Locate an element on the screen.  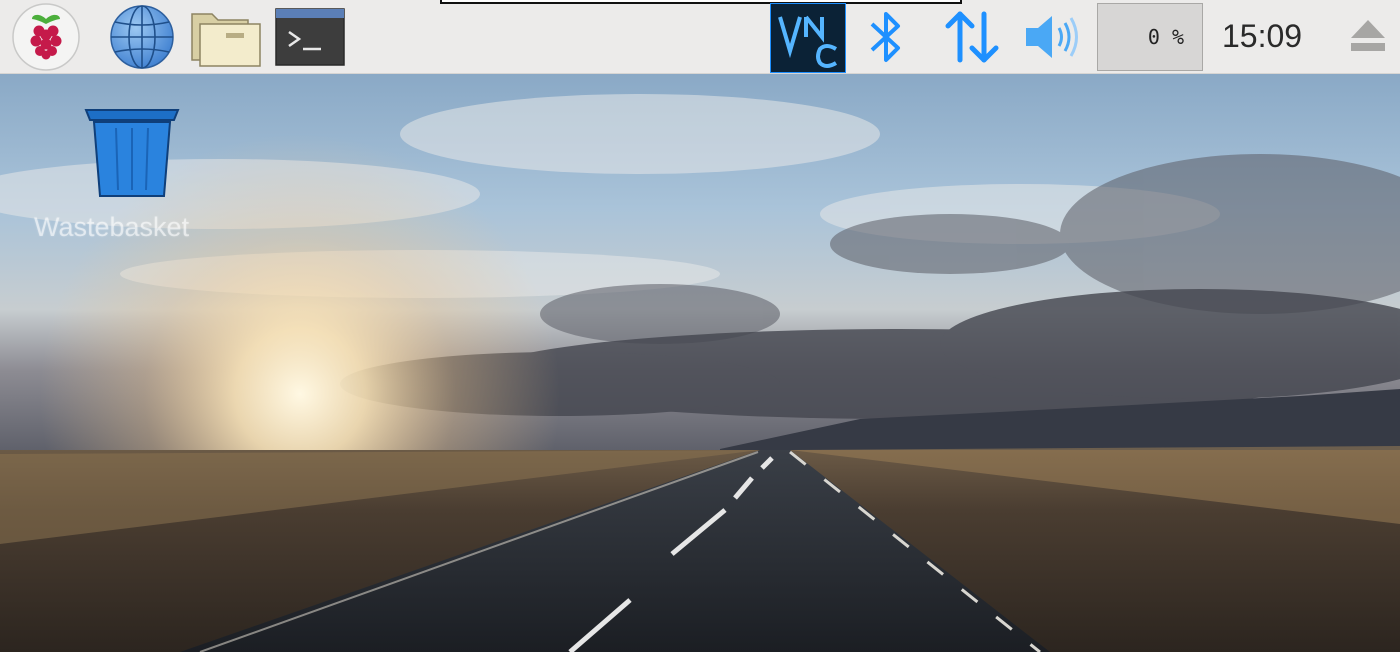
eject-icon is located at coordinates (1368, 35).